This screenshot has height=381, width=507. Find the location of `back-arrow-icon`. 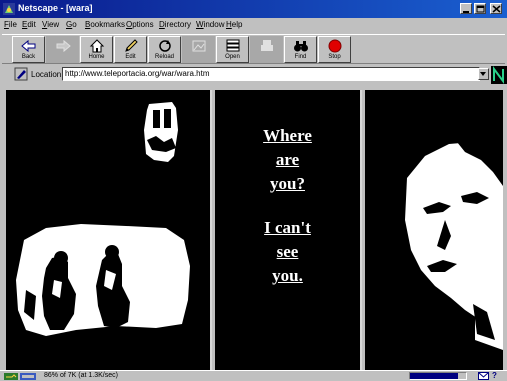

back-arrow-icon is located at coordinates (28, 46).